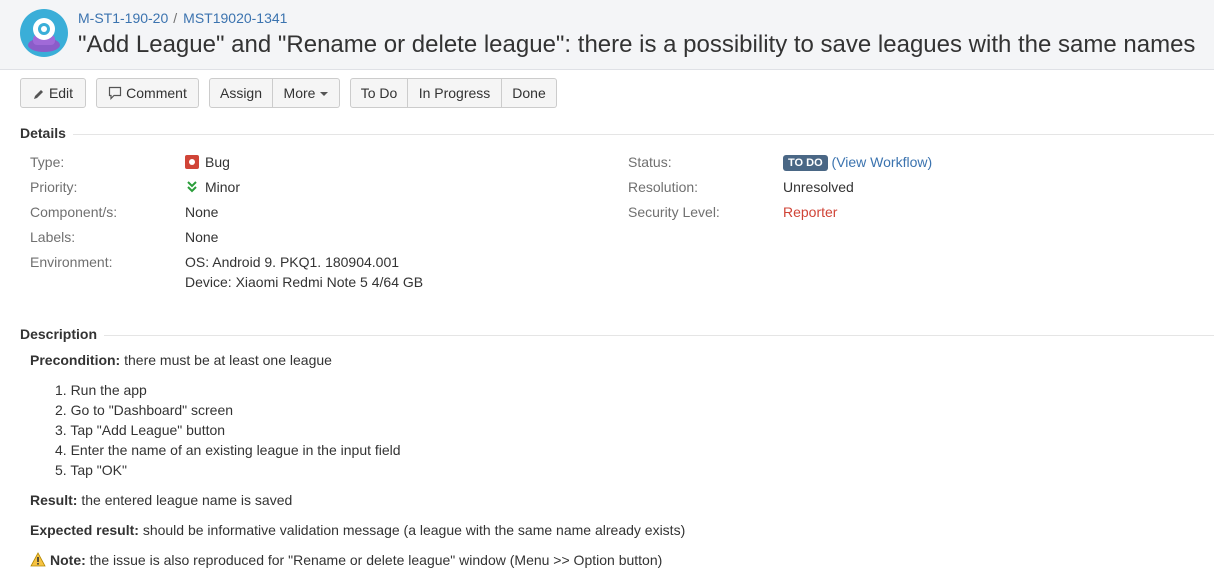 This screenshot has height=586, width=1214. Describe the element at coordinates (930, 162) in the screenshot. I see `view-workflow-close-paren: )` at that location.